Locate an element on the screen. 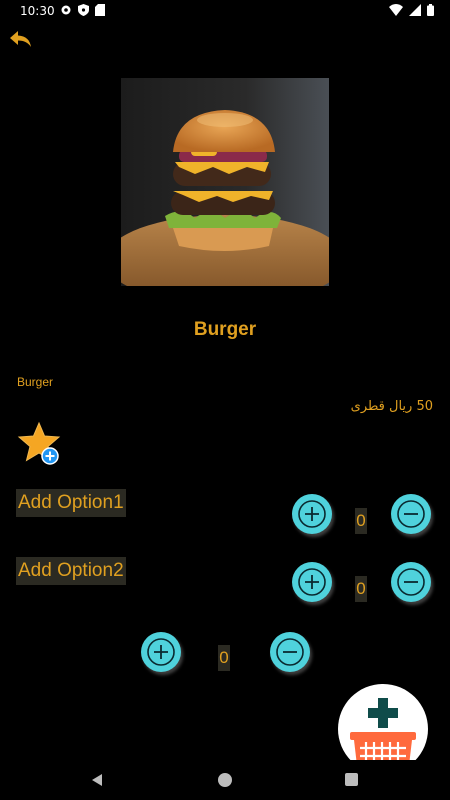  system-nav-bar is located at coordinates (225, 780).